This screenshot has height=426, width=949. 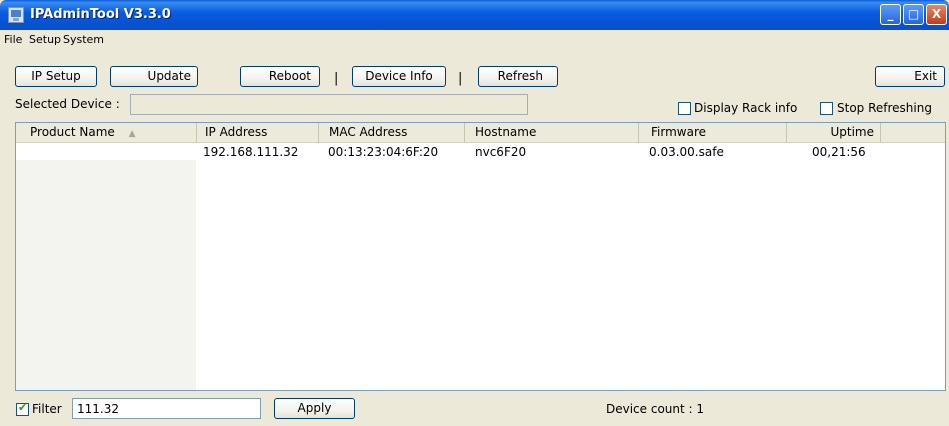 What do you see at coordinates (47, 409) in the screenshot?
I see `filter-label: Filter` at bounding box center [47, 409].